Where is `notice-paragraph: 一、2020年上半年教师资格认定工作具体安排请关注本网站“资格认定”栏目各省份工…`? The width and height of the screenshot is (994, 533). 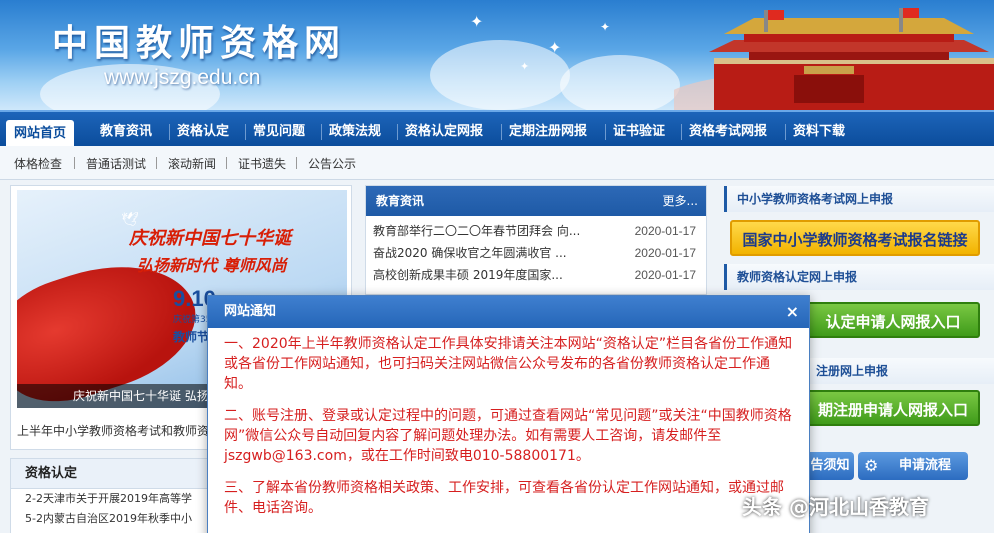 notice-paragraph: 一、2020年上半年教师资格认定工作具体安排请关注本网站“资格认定”栏目各省份工… is located at coordinates (508, 364).